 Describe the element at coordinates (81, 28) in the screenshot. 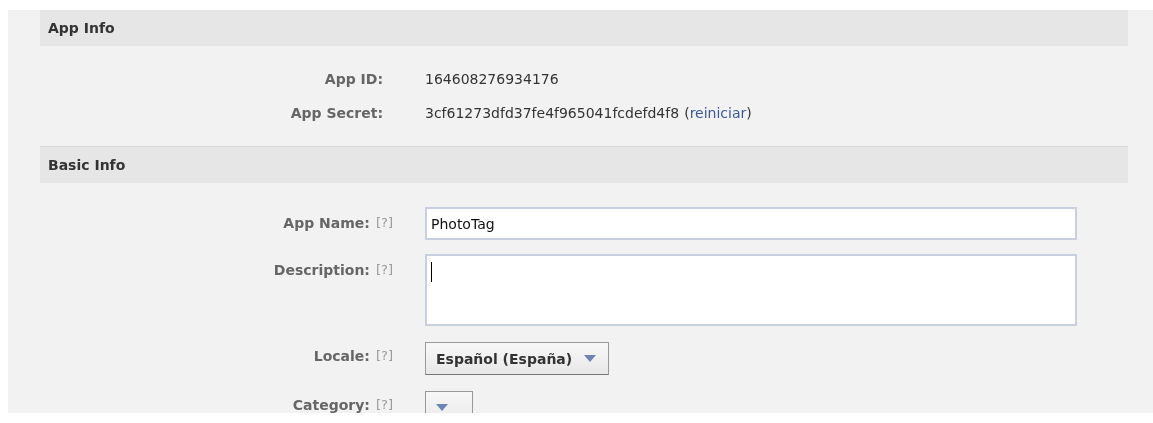

I see `section-title: App Info` at that location.